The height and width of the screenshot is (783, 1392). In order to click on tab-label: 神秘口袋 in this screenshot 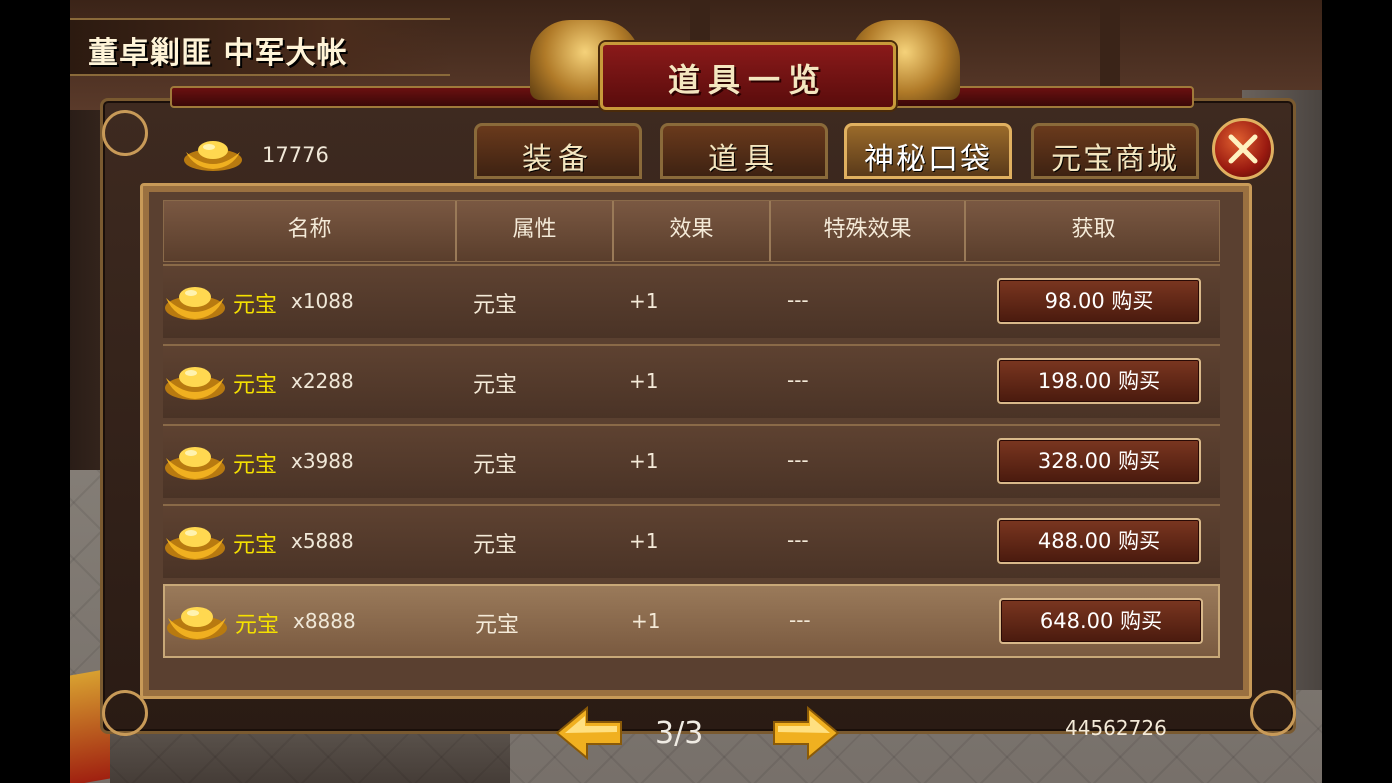, I will do `click(928, 159)`.